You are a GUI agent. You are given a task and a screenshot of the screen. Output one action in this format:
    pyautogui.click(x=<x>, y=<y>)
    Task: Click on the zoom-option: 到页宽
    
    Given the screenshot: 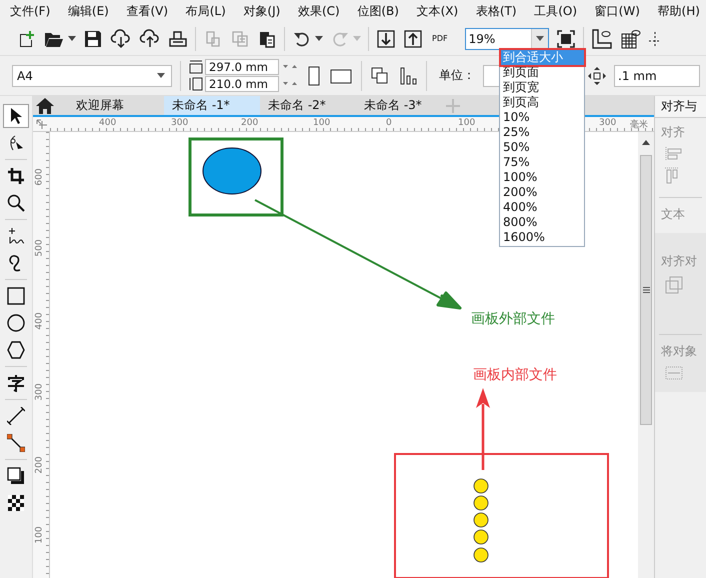 What is the action you would take?
    pyautogui.click(x=542, y=87)
    